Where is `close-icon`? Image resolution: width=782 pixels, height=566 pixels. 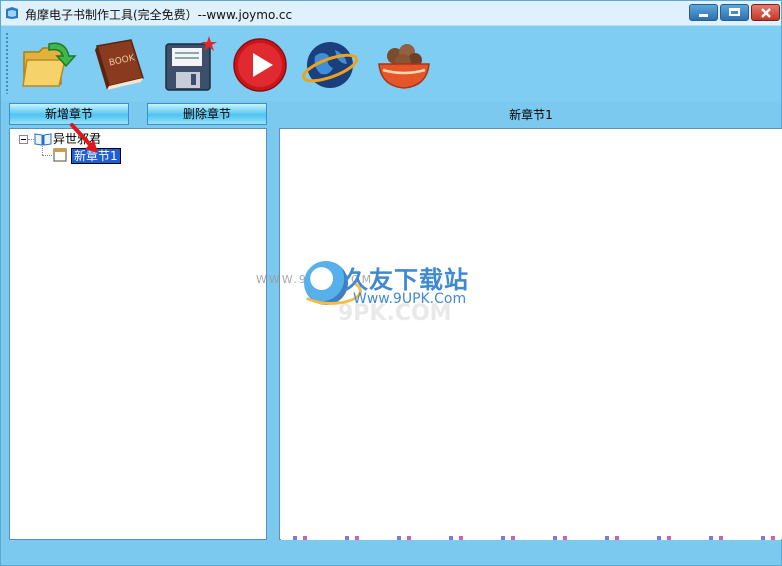
close-icon is located at coordinates (766, 13).